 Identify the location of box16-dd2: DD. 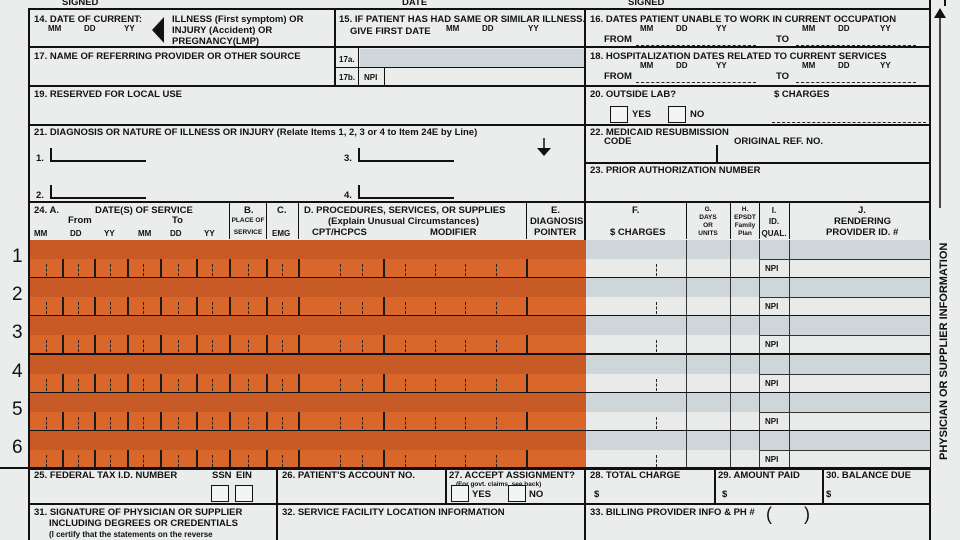
(844, 28).